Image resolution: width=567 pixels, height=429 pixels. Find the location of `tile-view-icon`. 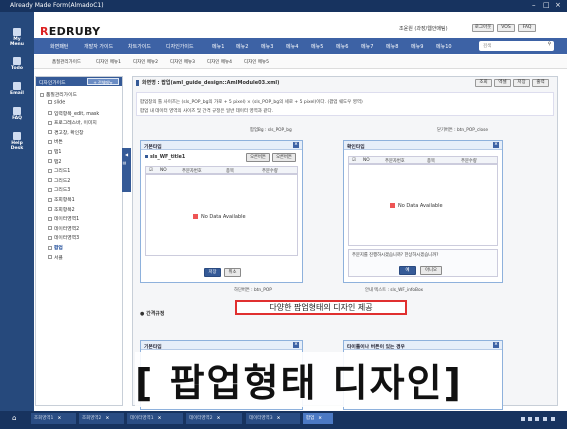

tile-view-icon is located at coordinates (537, 419).